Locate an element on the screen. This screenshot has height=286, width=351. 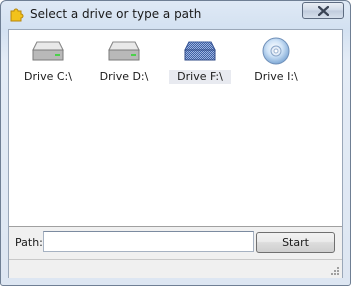
cd-drive-icon is located at coordinates (276, 51).